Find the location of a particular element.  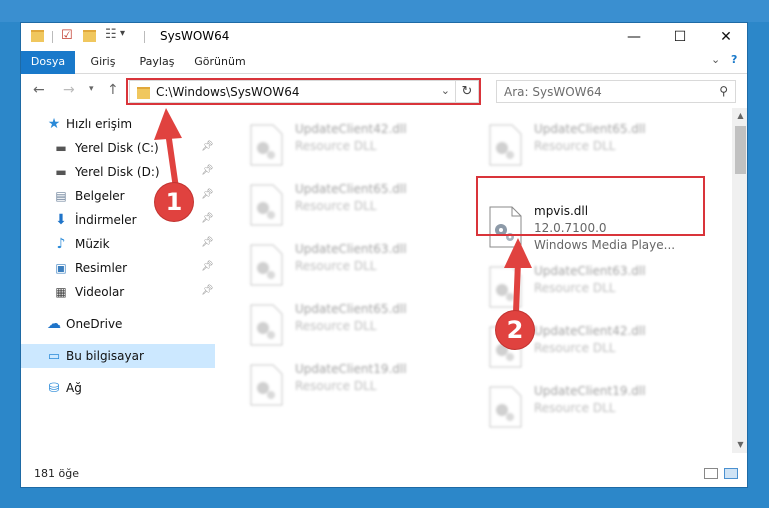

step-2-badge: 2 is located at coordinates (515, 330).